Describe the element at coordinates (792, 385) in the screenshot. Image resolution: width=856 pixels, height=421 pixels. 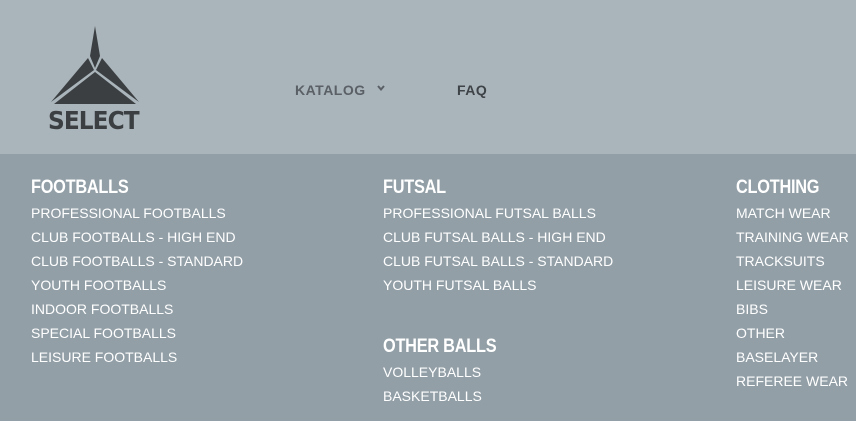
I see `menu-item: REFEREE WEAR` at that location.